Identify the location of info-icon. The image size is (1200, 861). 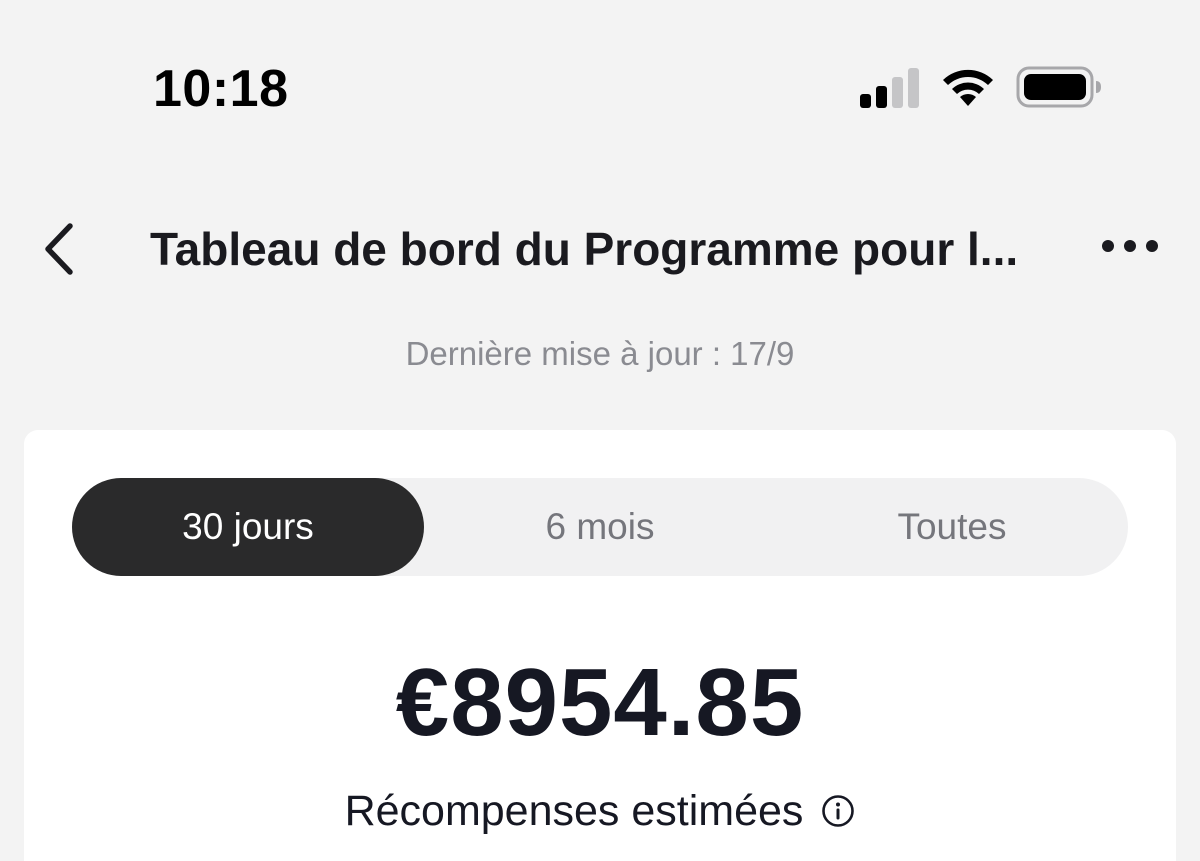
(838, 811).